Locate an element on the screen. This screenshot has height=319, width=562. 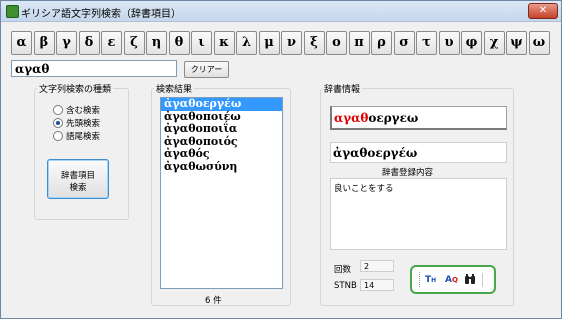
search-button-line1: 辞書項目 is located at coordinates (77, 176).